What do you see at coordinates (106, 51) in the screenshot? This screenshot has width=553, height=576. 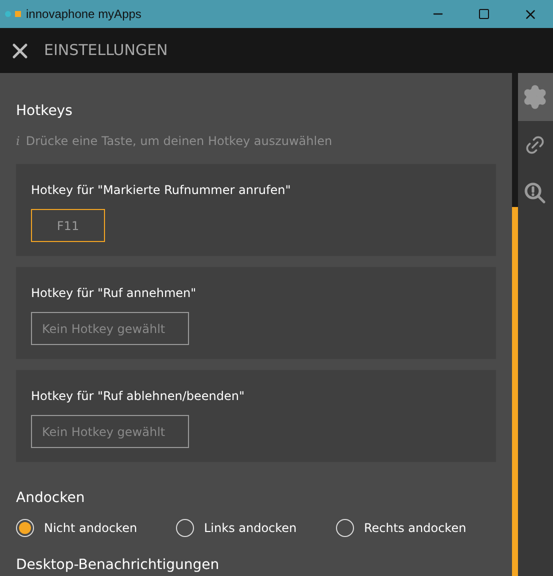 I see `page-title: EINSTELLUNGEN` at bounding box center [106, 51].